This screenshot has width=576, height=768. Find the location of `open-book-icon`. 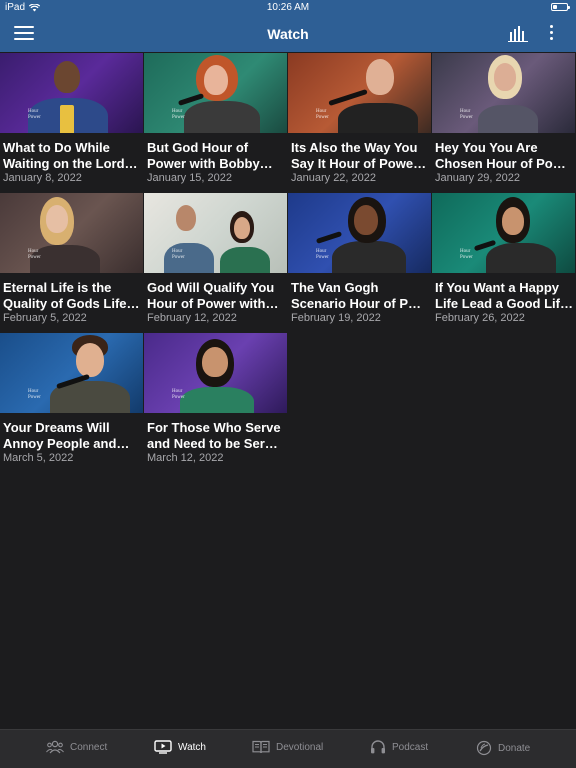

open-book-icon is located at coordinates (261, 747).